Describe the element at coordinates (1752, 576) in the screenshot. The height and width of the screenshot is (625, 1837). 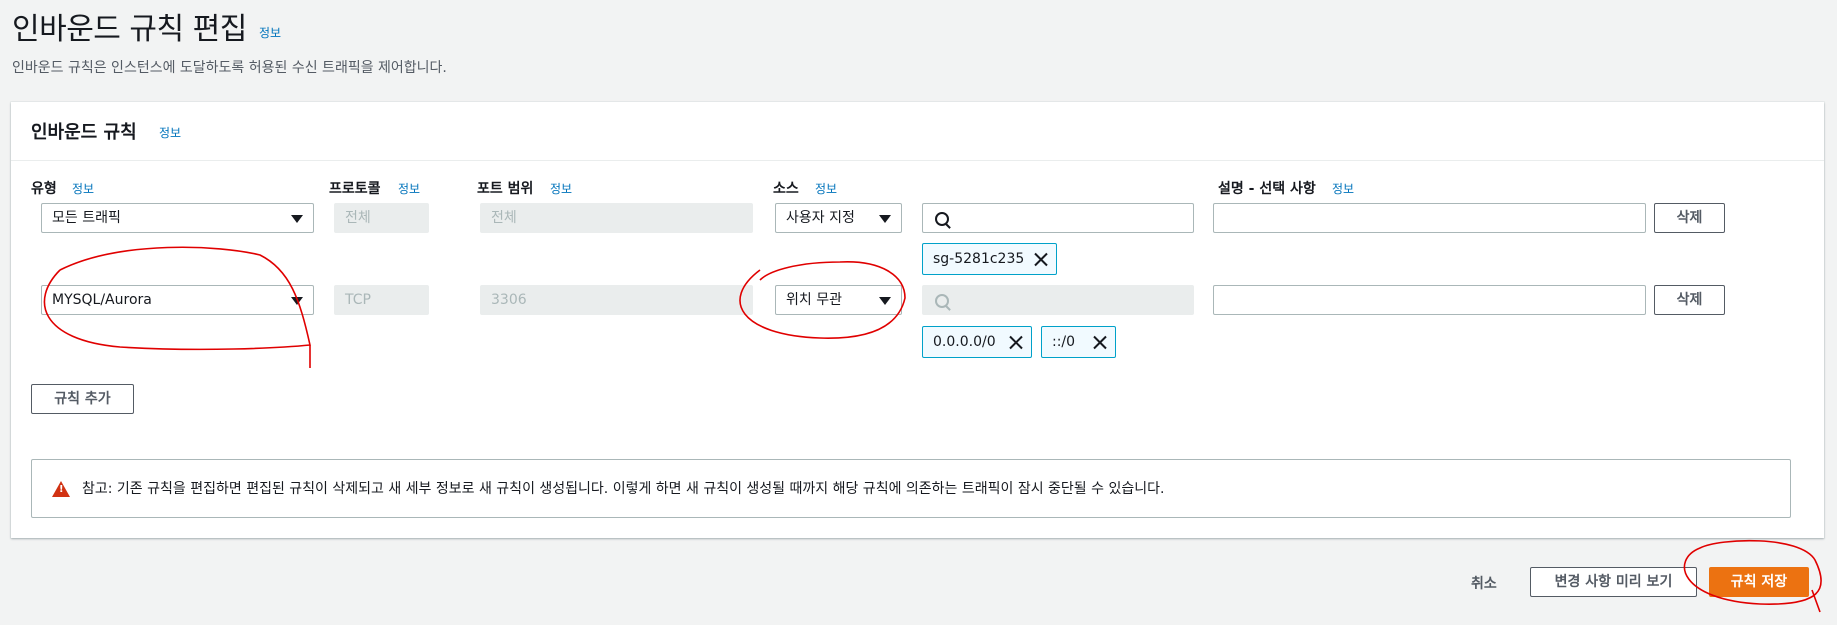
I see `annotation-circle-save` at that location.